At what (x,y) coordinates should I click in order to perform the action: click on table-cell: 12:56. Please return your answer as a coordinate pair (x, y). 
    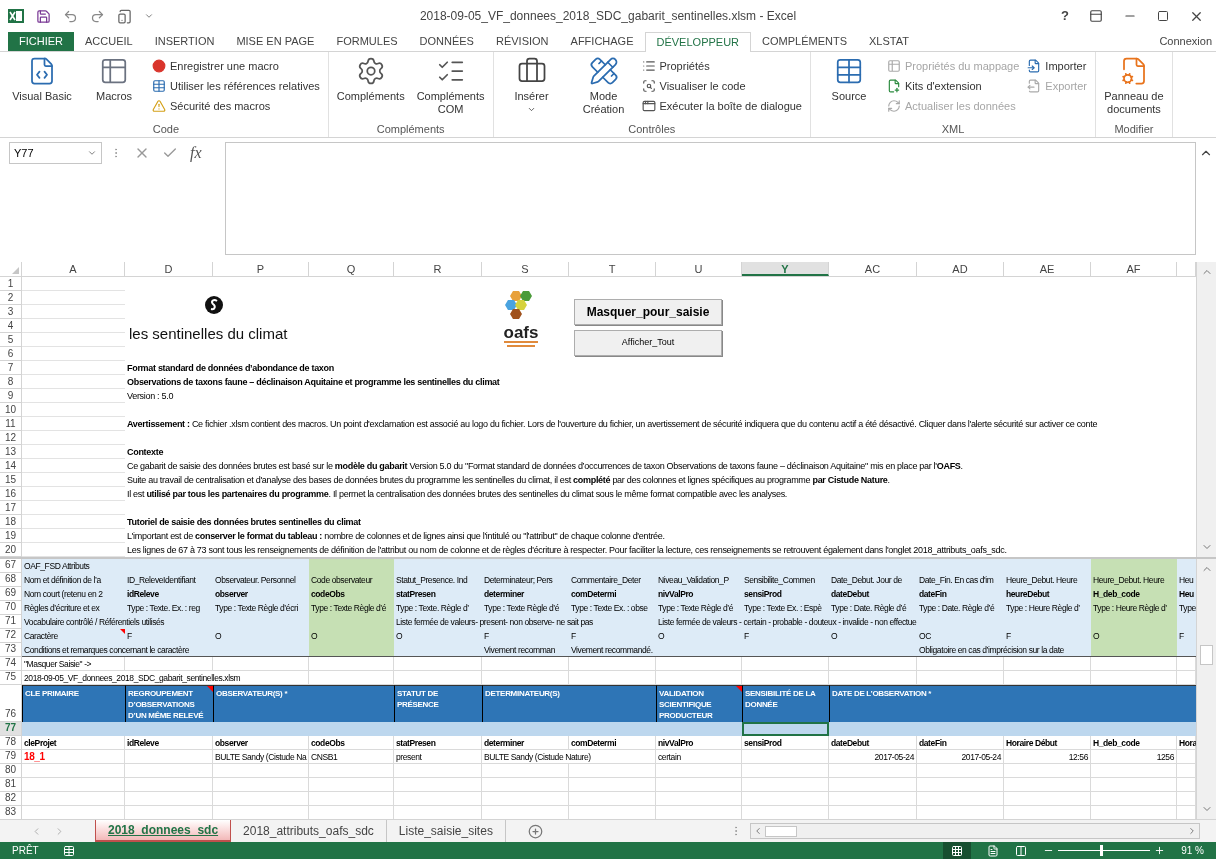
    Looking at the image, I should click on (1047, 757).